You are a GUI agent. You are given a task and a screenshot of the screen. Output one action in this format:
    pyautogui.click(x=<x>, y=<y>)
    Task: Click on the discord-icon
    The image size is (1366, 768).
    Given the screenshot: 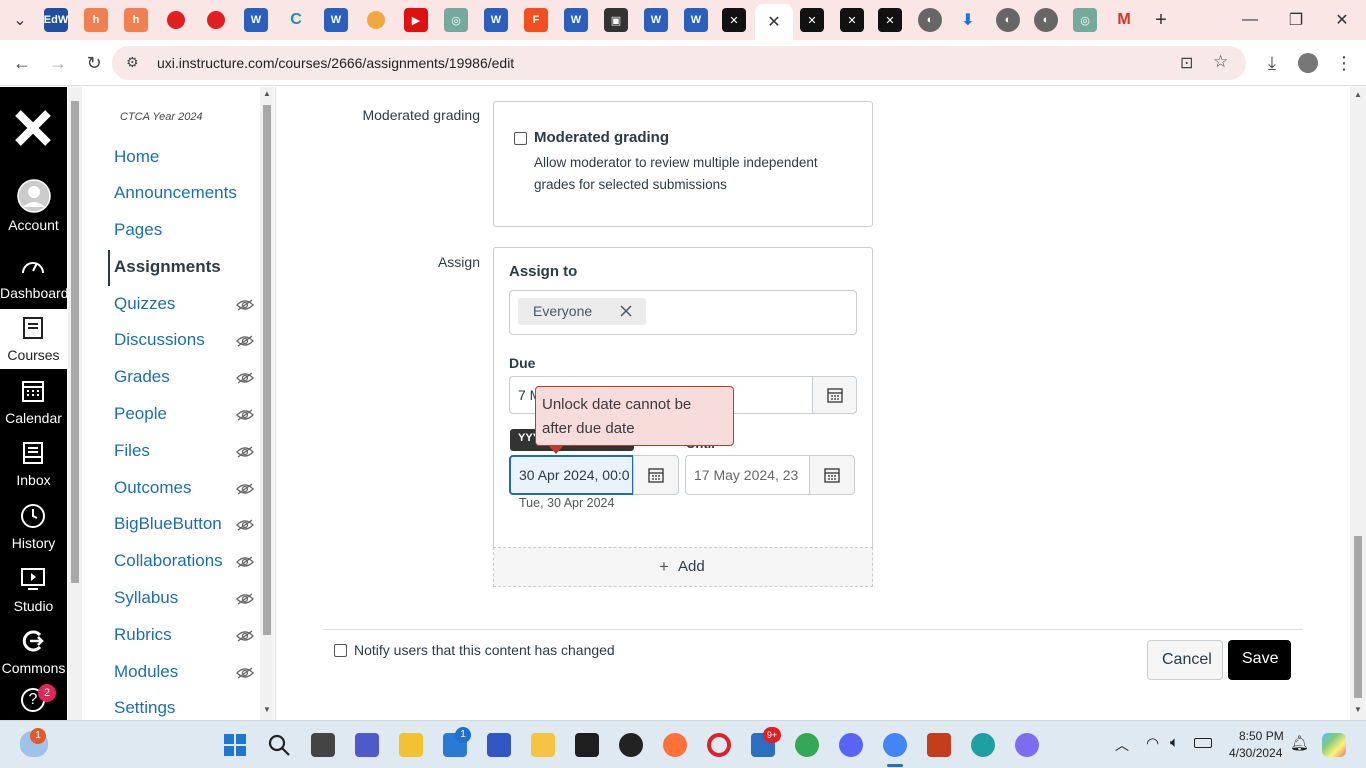 What is the action you would take?
    pyautogui.click(x=851, y=745)
    